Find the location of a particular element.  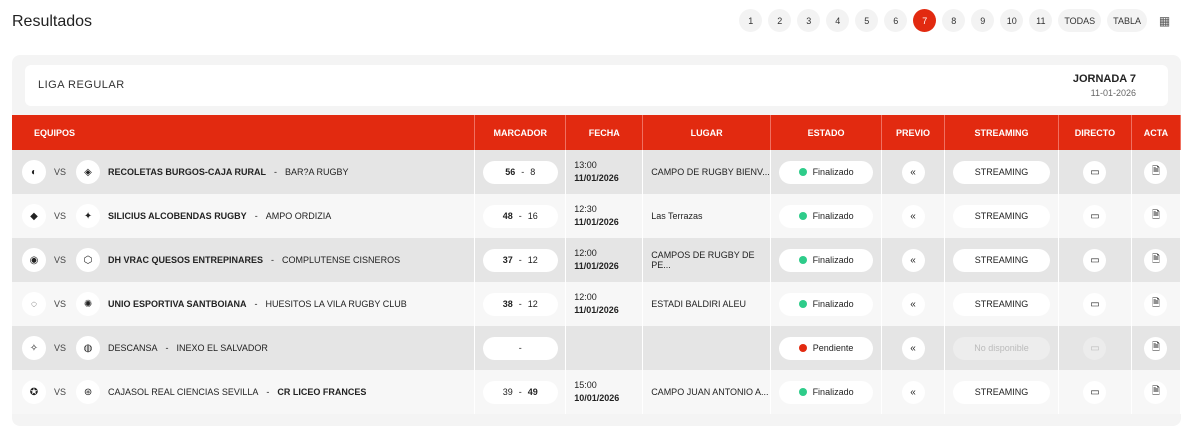

column-header-streaming: STREAMING is located at coordinates (1001, 132).